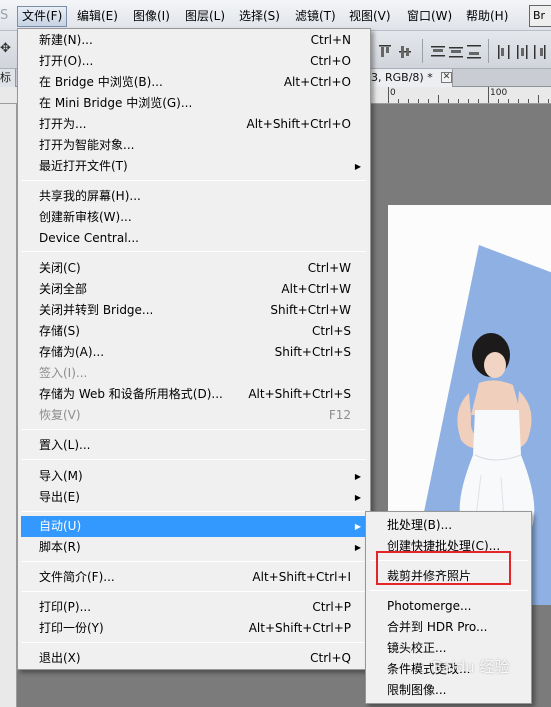 Image resolution: width=551 pixels, height=707 pixels. Describe the element at coordinates (194, 124) in the screenshot. I see `menu-item-open-as: 打开为... Alt+Shift+Ctrl+O` at that location.